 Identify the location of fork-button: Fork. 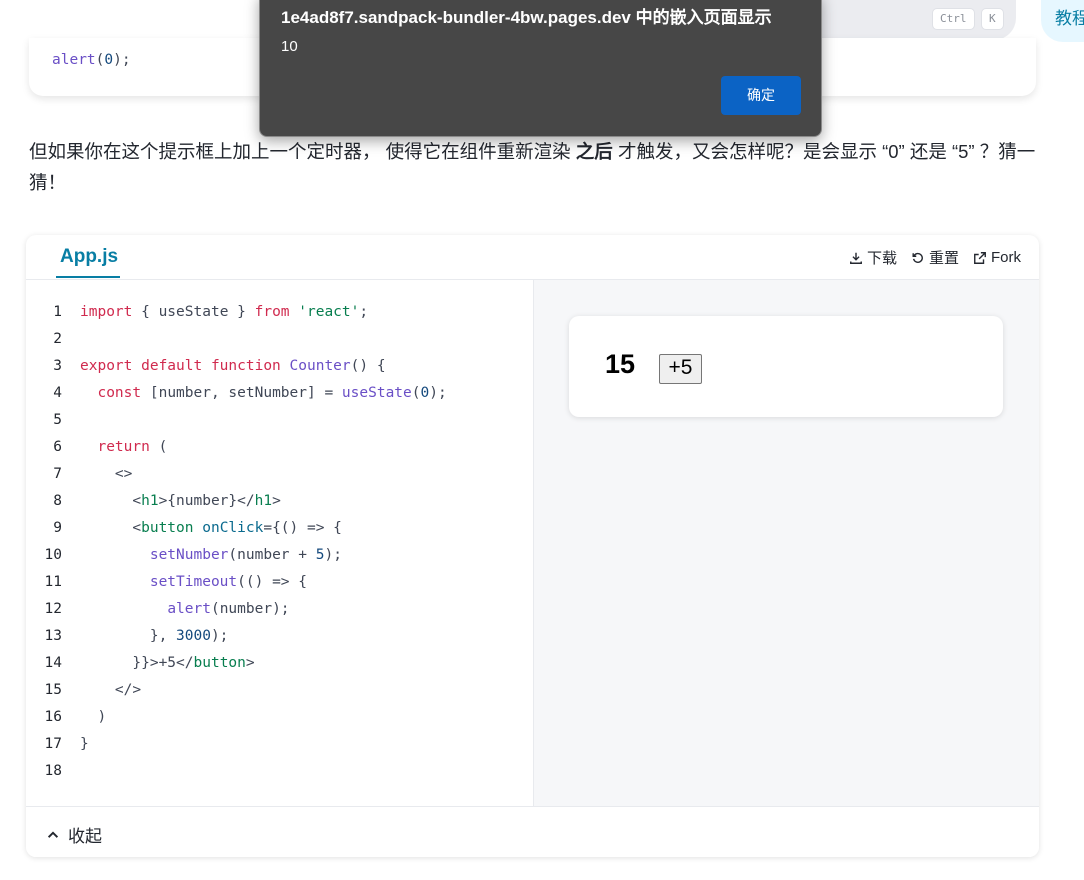
(997, 257).